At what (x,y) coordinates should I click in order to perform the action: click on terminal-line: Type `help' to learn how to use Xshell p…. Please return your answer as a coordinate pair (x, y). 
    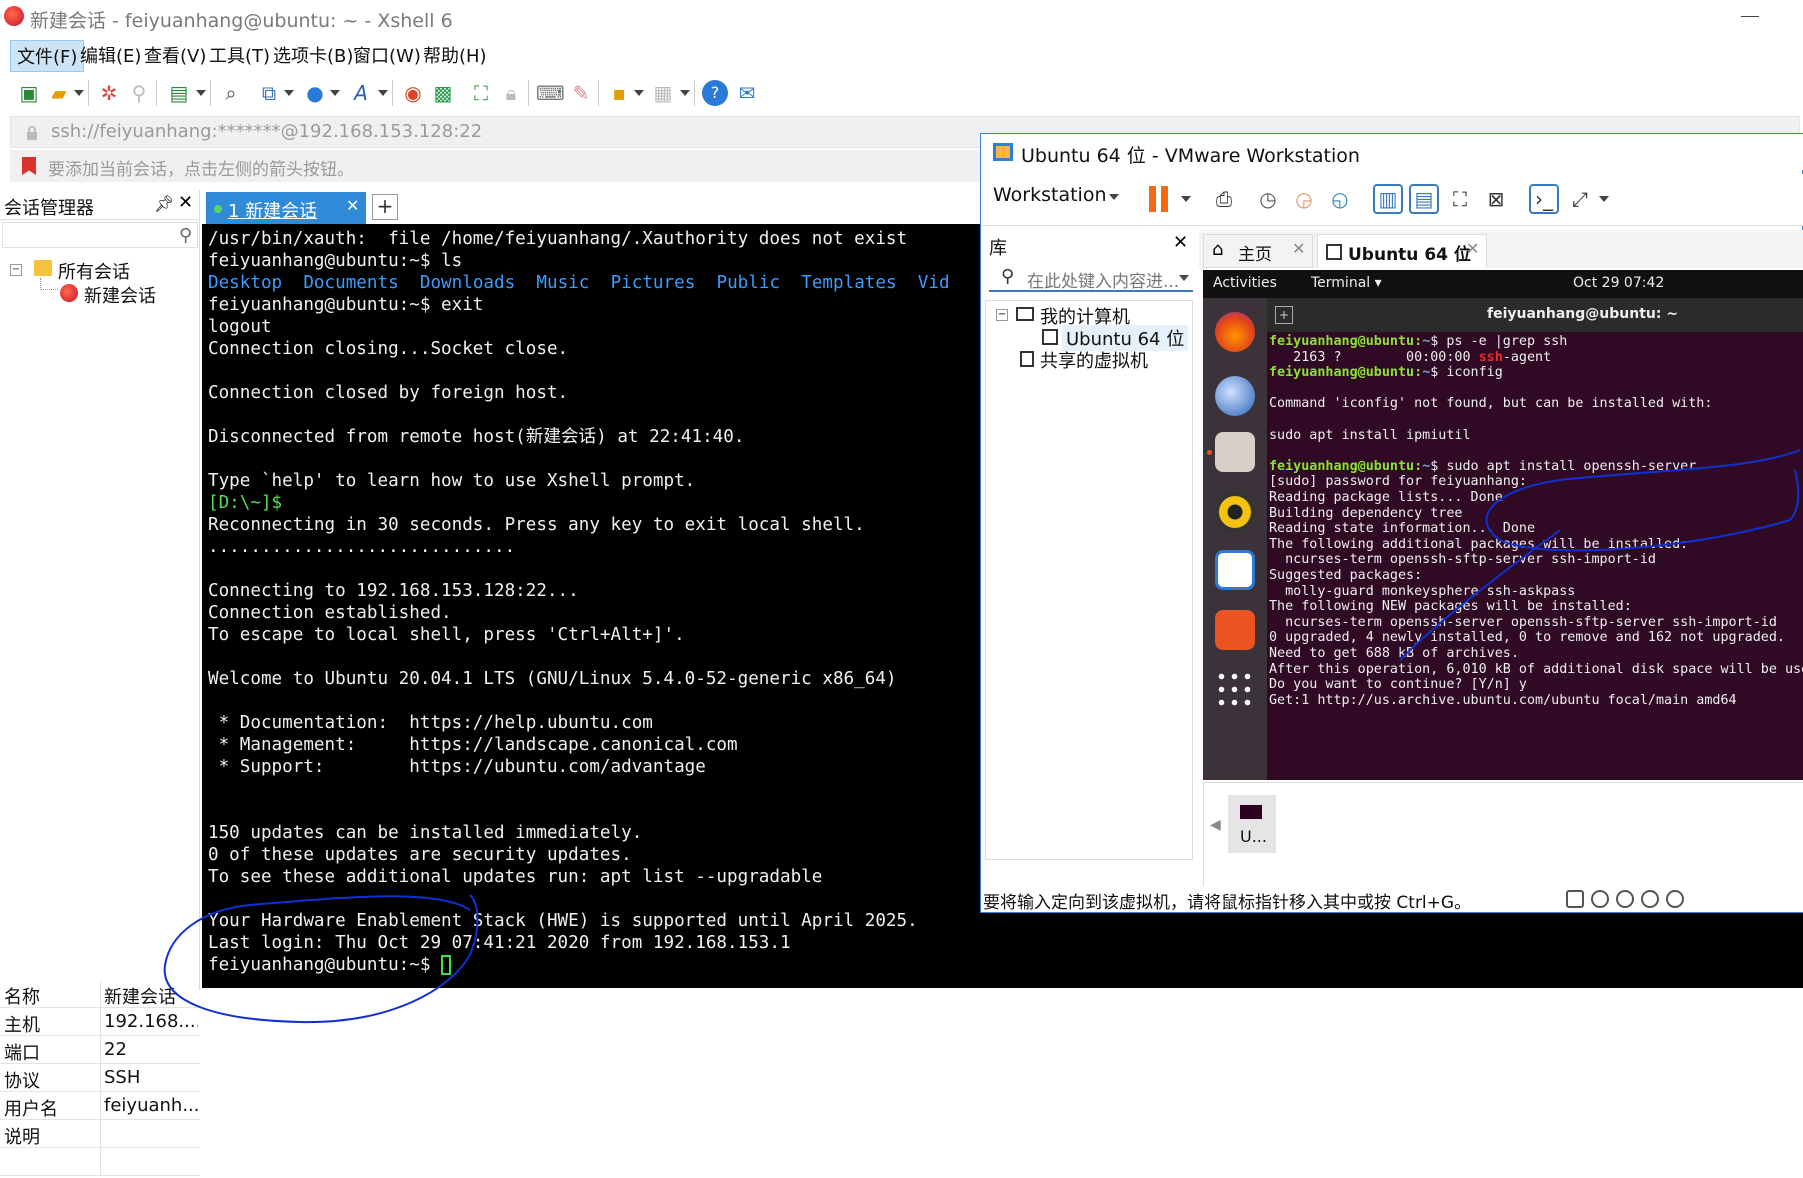
    Looking at the image, I should click on (452, 481).